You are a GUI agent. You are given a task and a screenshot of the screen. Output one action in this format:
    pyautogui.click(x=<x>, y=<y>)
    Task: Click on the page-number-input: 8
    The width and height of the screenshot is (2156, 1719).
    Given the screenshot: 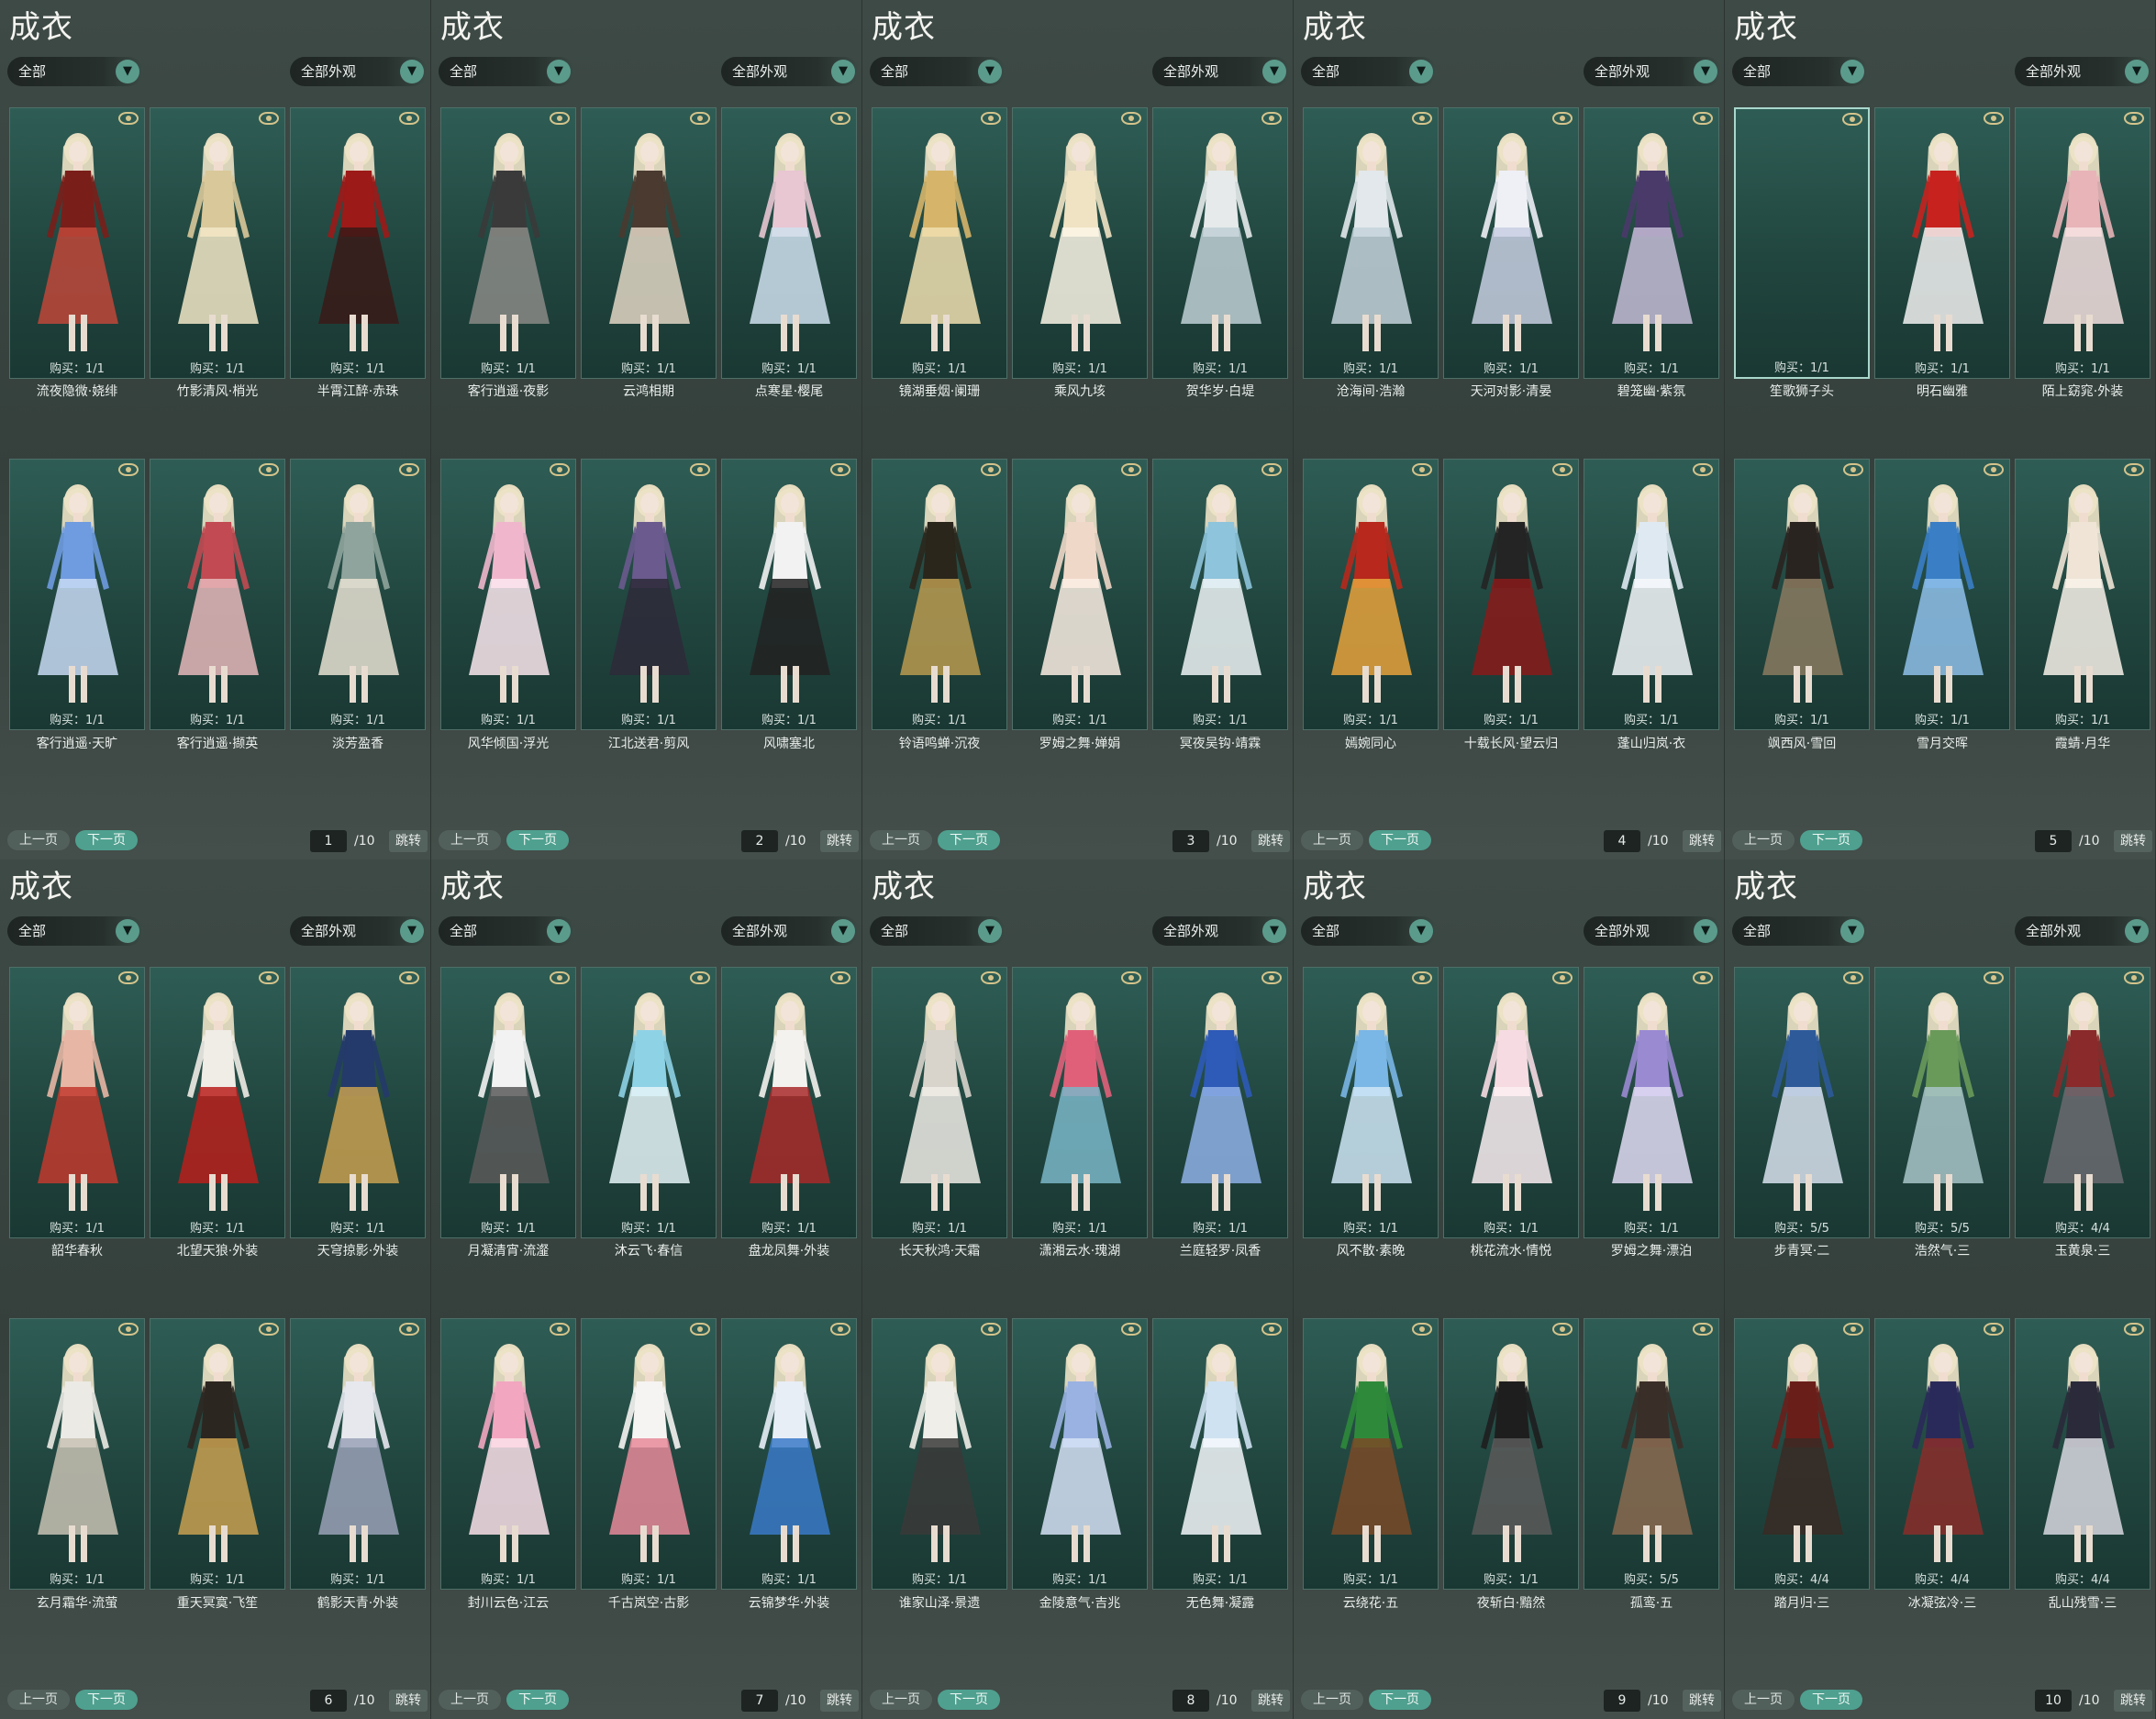 What is the action you would take?
    pyautogui.click(x=1190, y=1701)
    